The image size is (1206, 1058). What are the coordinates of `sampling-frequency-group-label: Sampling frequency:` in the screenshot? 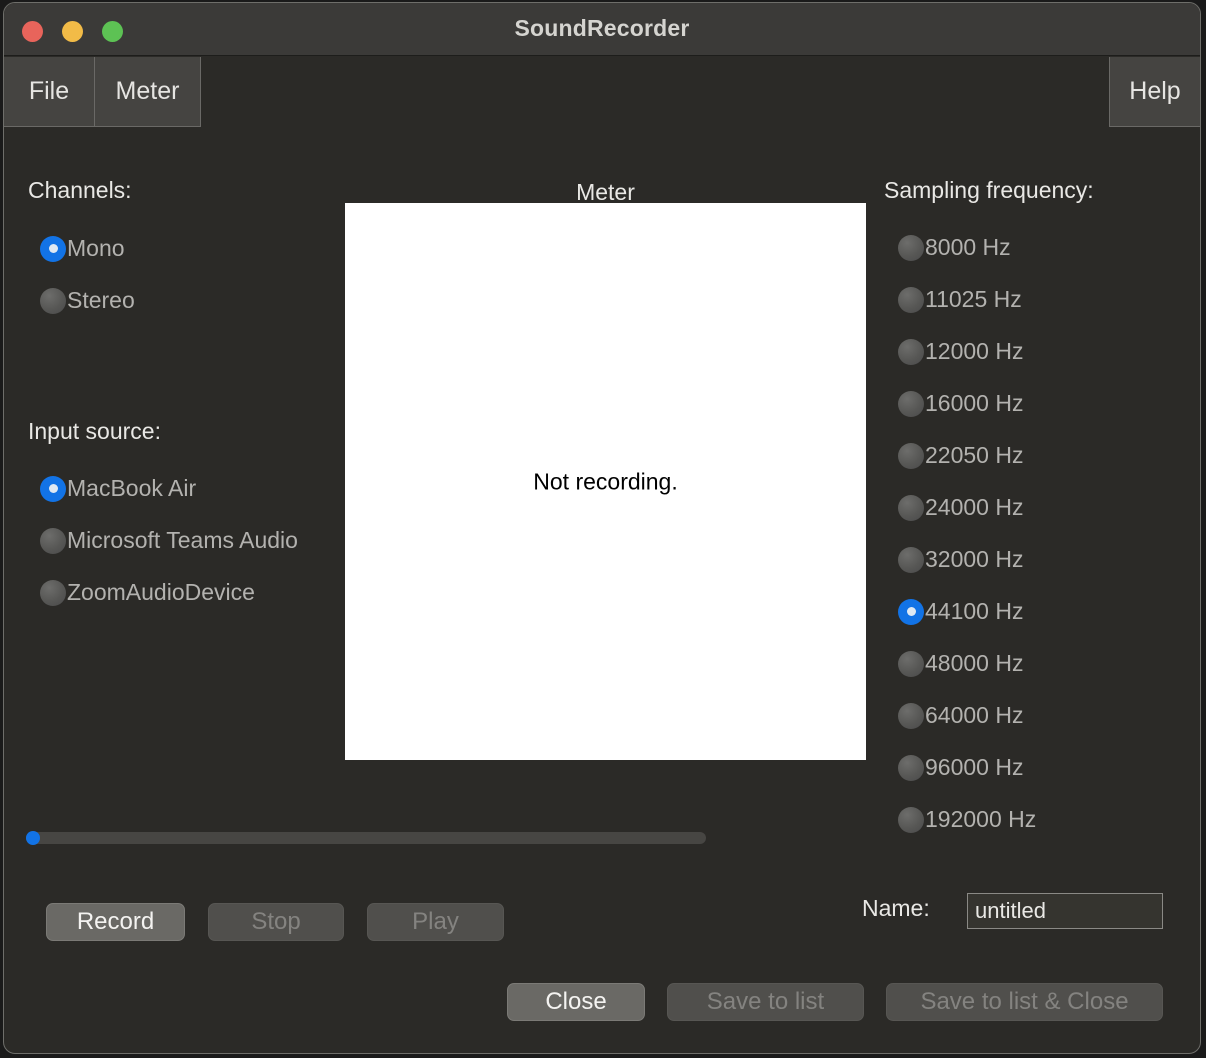 It's located at (989, 190).